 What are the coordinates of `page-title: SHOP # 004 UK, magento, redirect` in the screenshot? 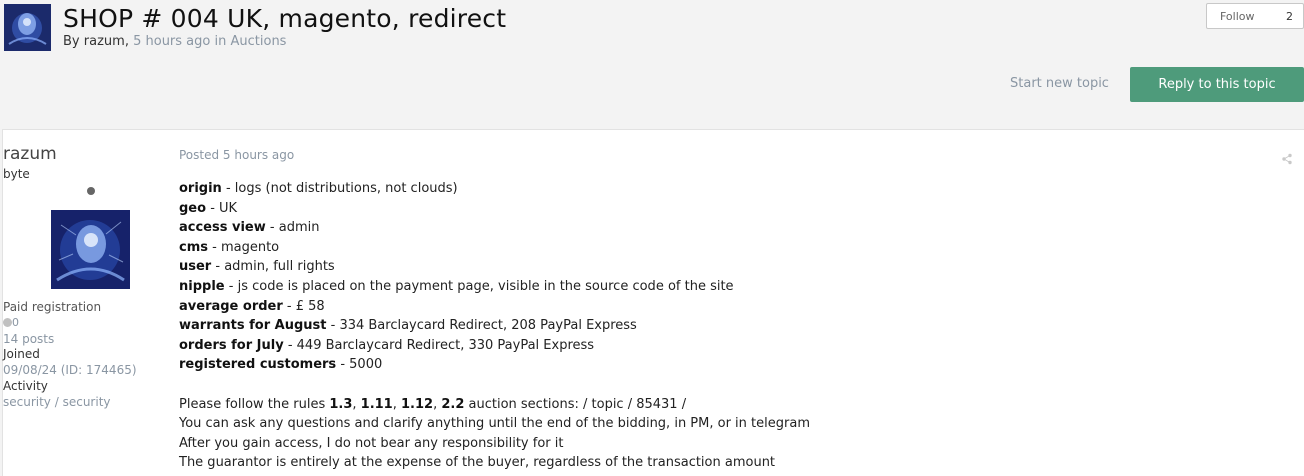 It's located at (285, 18).